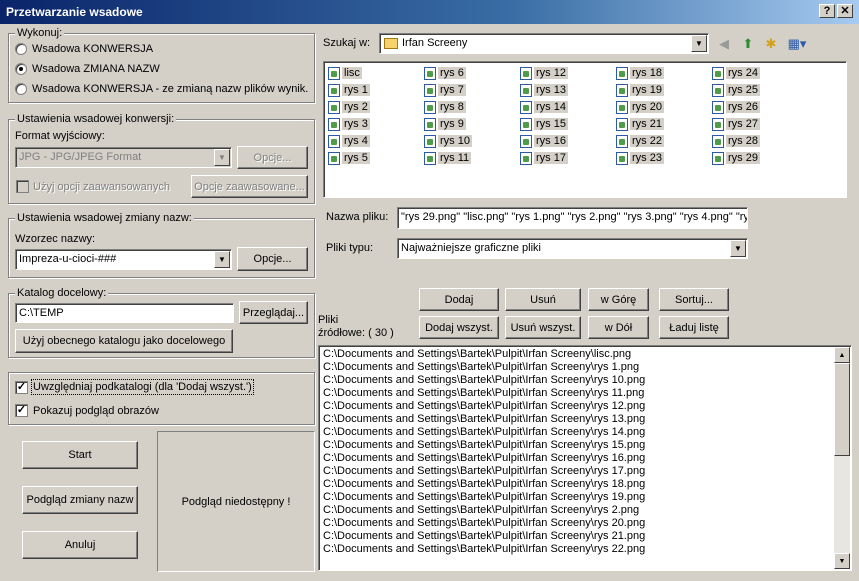 This screenshot has height=581, width=859. I want to click on file-item: rys 4, so click(351, 141).